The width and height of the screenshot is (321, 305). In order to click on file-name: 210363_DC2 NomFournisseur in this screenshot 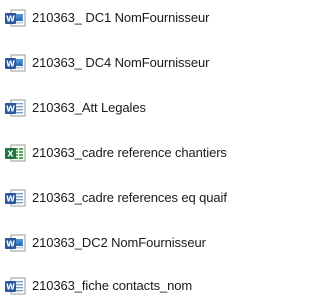, I will do `click(119, 242)`.